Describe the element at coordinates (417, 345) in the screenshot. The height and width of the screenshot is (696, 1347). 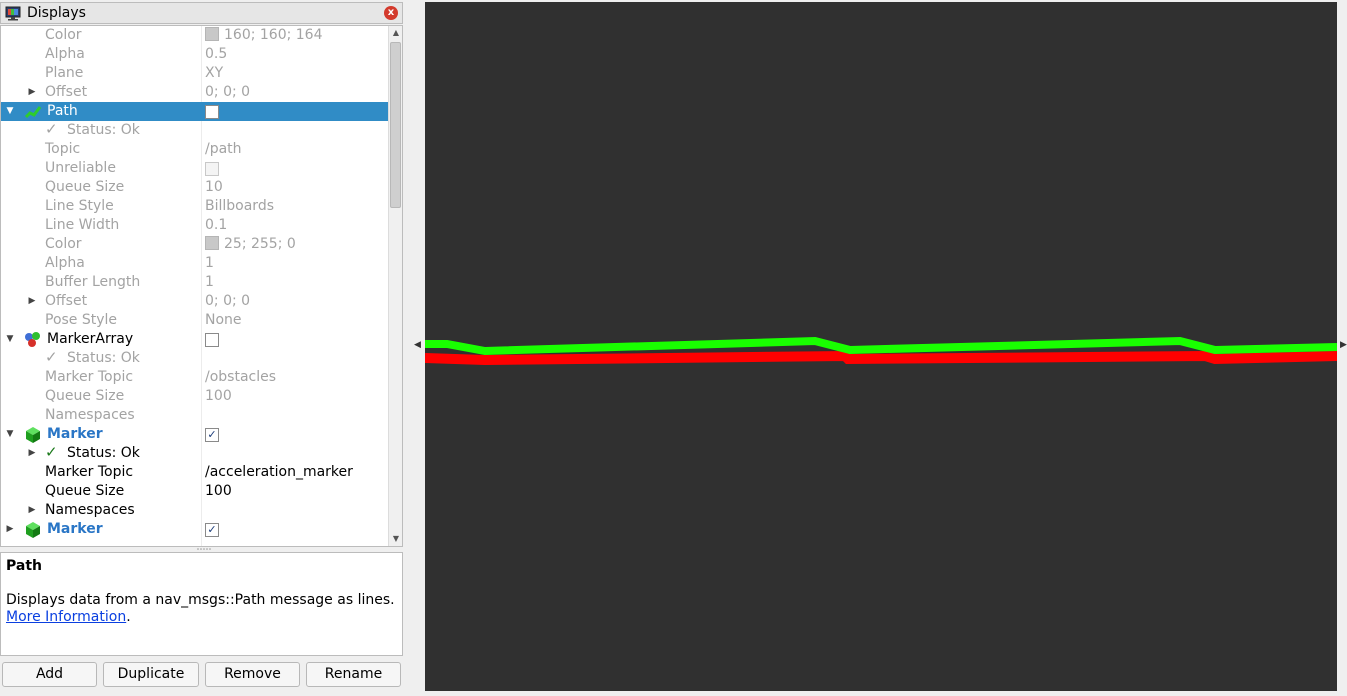
I see `collapse-left-arrow-icon: ◀` at that location.